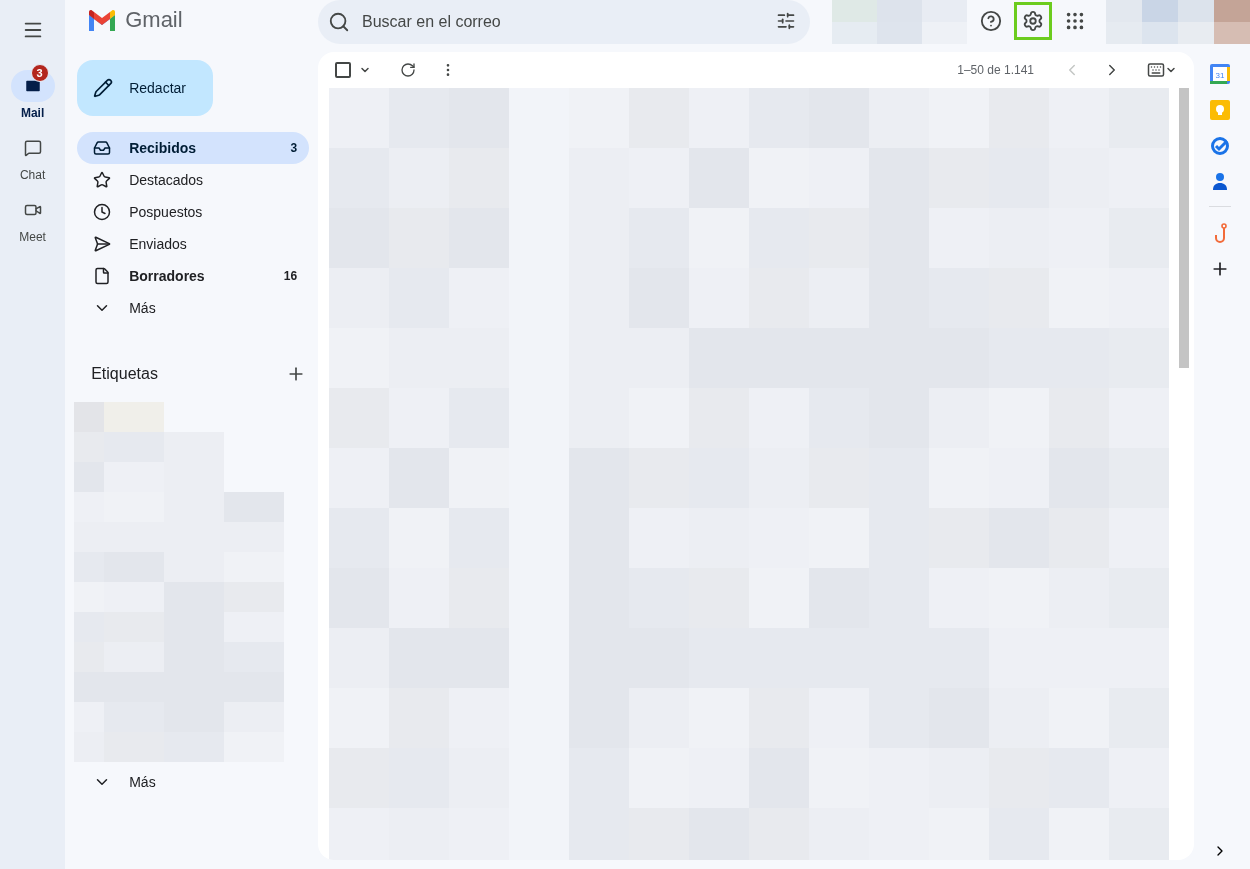 The image size is (1250, 869). I want to click on send-icon, so click(102, 244).